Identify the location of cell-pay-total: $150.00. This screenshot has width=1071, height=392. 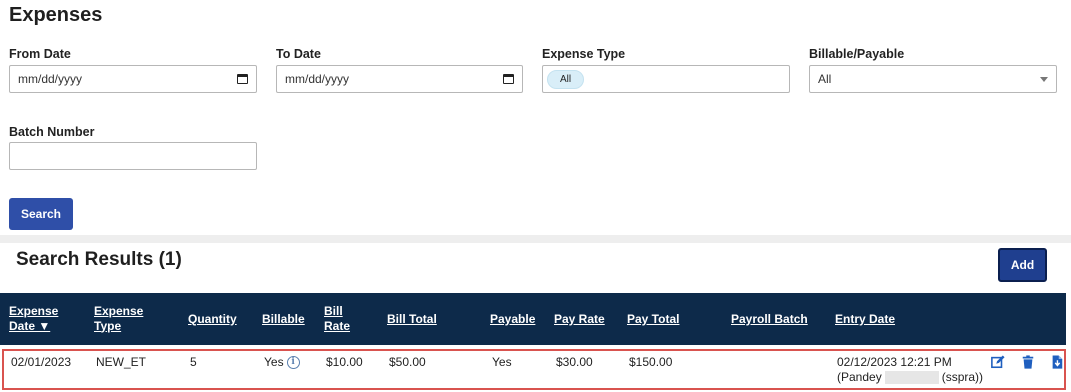
(651, 362).